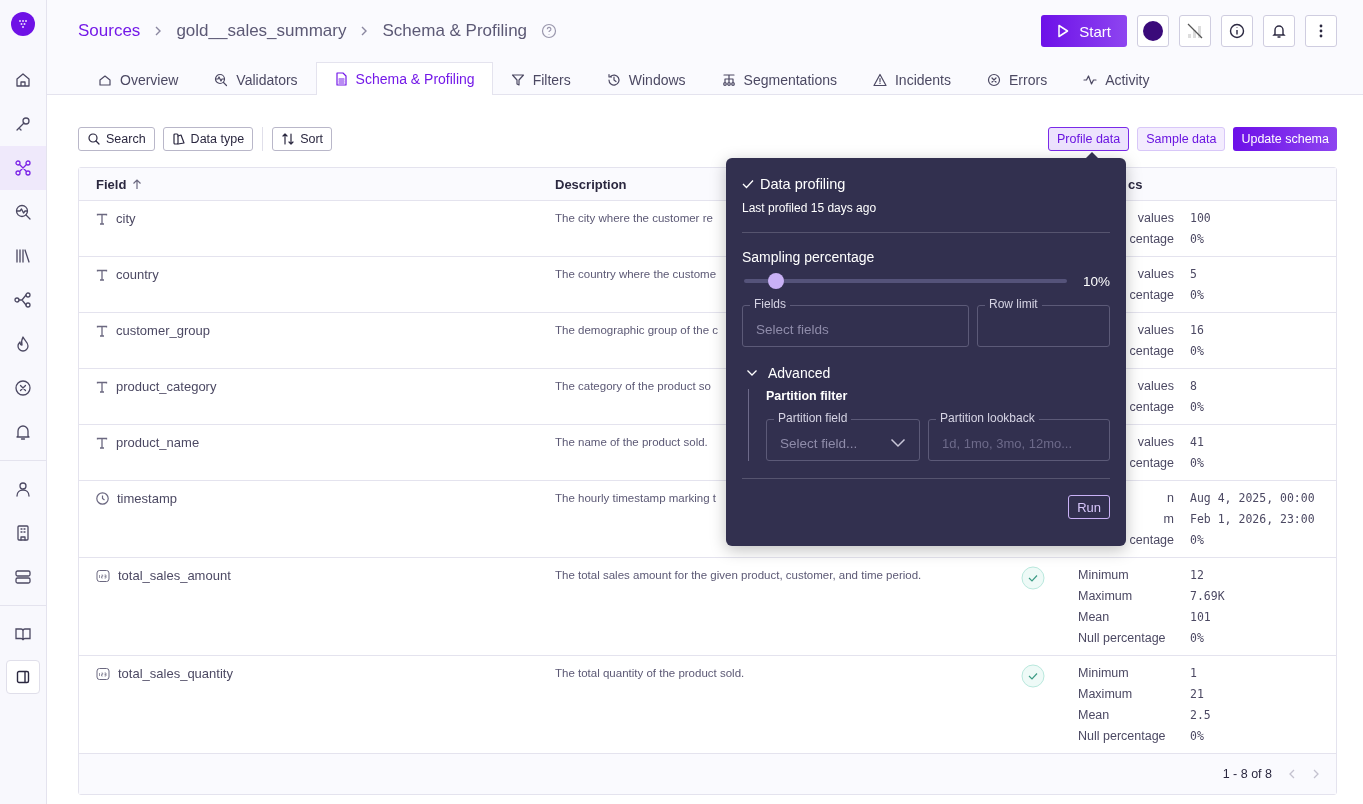 Image resolution: width=1363 pixels, height=804 pixels. What do you see at coordinates (23, 24) in the screenshot?
I see `logo-icon` at bounding box center [23, 24].